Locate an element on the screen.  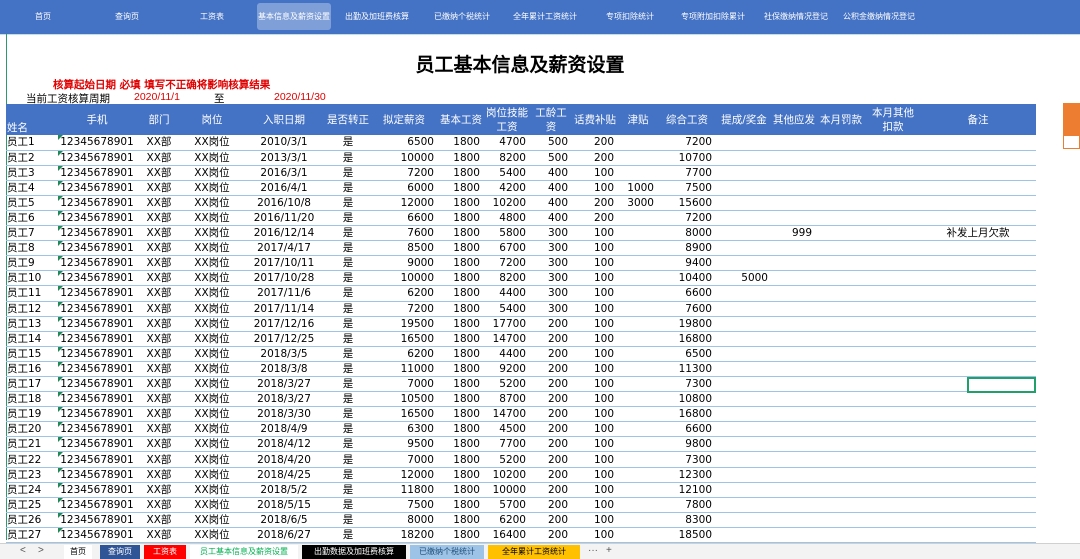
column-header: 拟定薪资 is located at coordinates (404, 119).